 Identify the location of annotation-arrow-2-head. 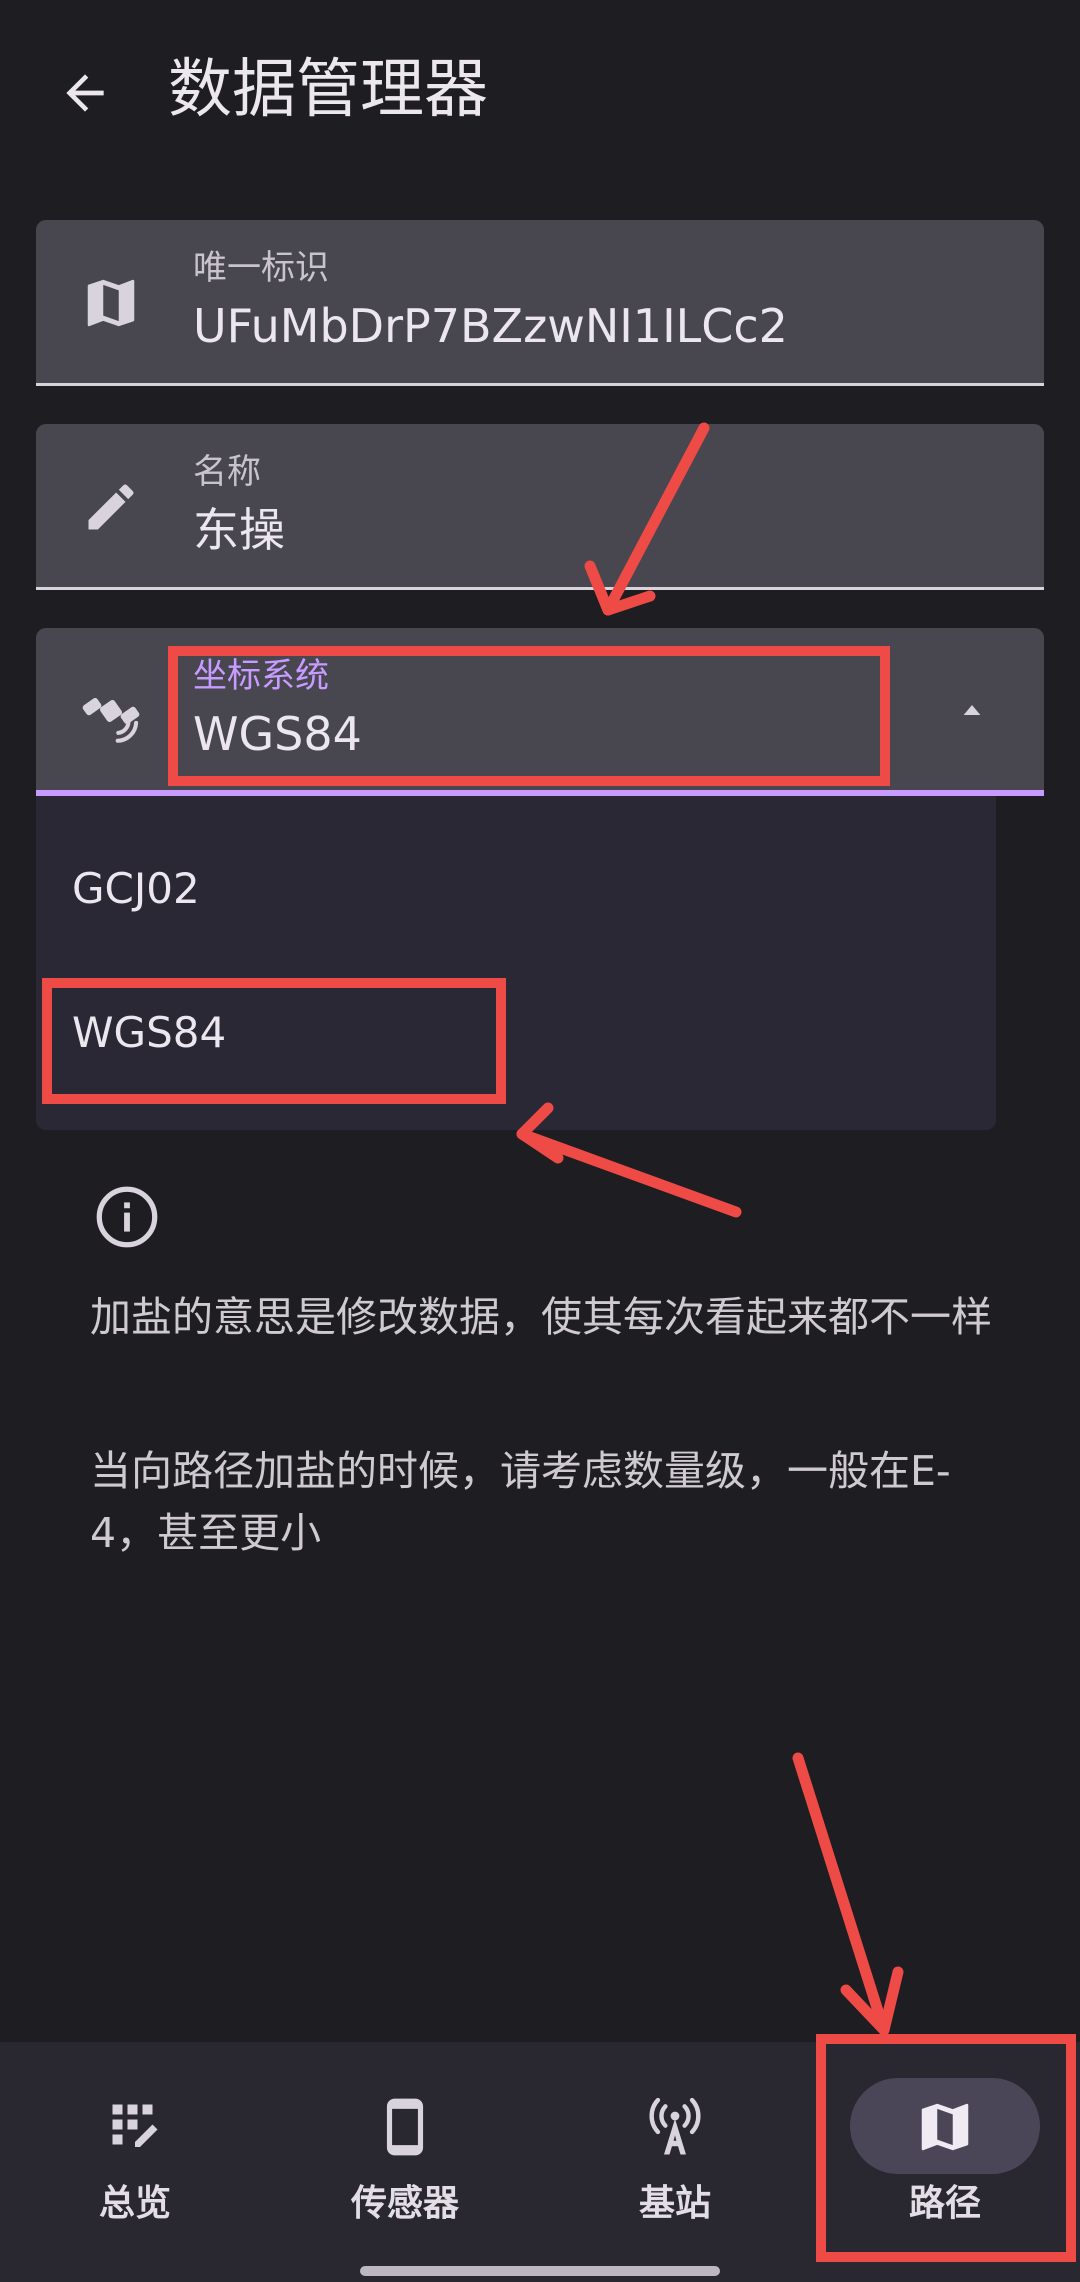
(540, 1133).